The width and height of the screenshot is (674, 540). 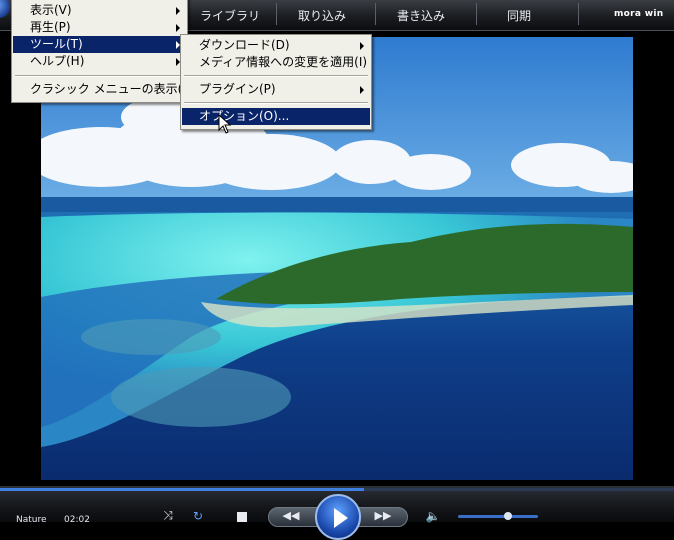 What do you see at coordinates (77, 520) in the screenshot?
I see `elapsed-time: 02:02` at bounding box center [77, 520].